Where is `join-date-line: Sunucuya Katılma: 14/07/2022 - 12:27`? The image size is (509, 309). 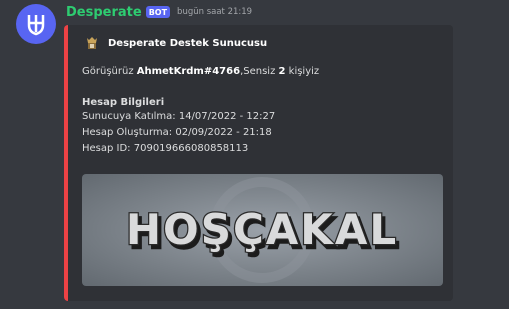 join-date-line: Sunucuya Katılma: 14/07/2022 - 12:27 is located at coordinates (179, 116).